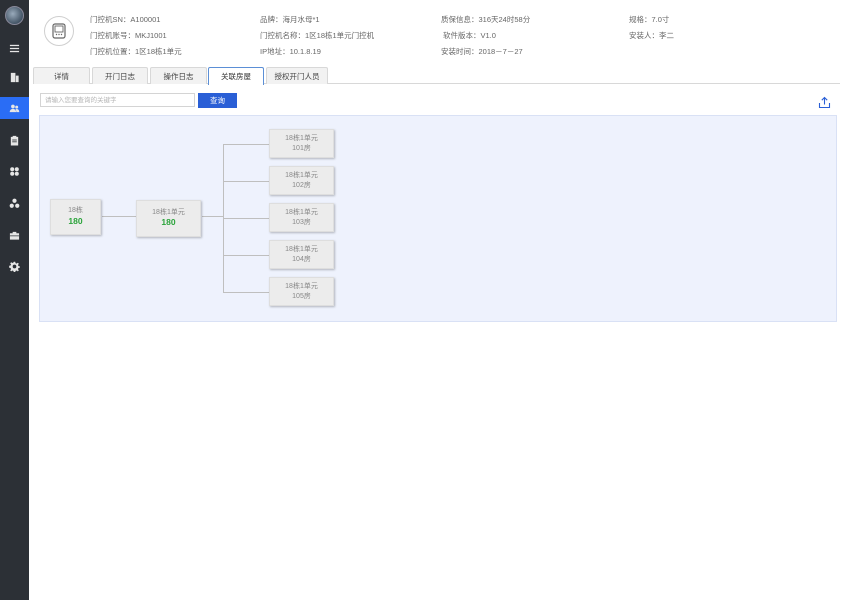 The height and width of the screenshot is (600, 844). What do you see at coordinates (14, 300) in the screenshot?
I see `sidebar` at bounding box center [14, 300].